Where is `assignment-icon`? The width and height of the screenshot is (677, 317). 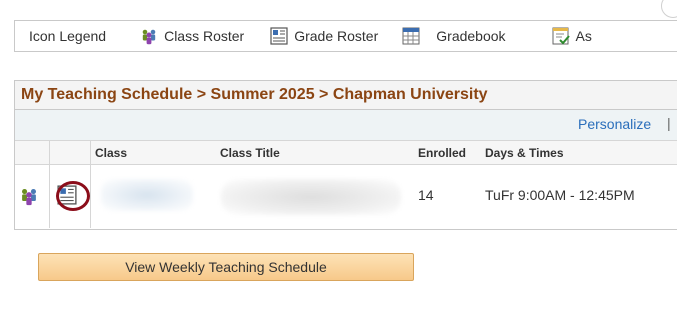 assignment-icon is located at coordinates (561, 36).